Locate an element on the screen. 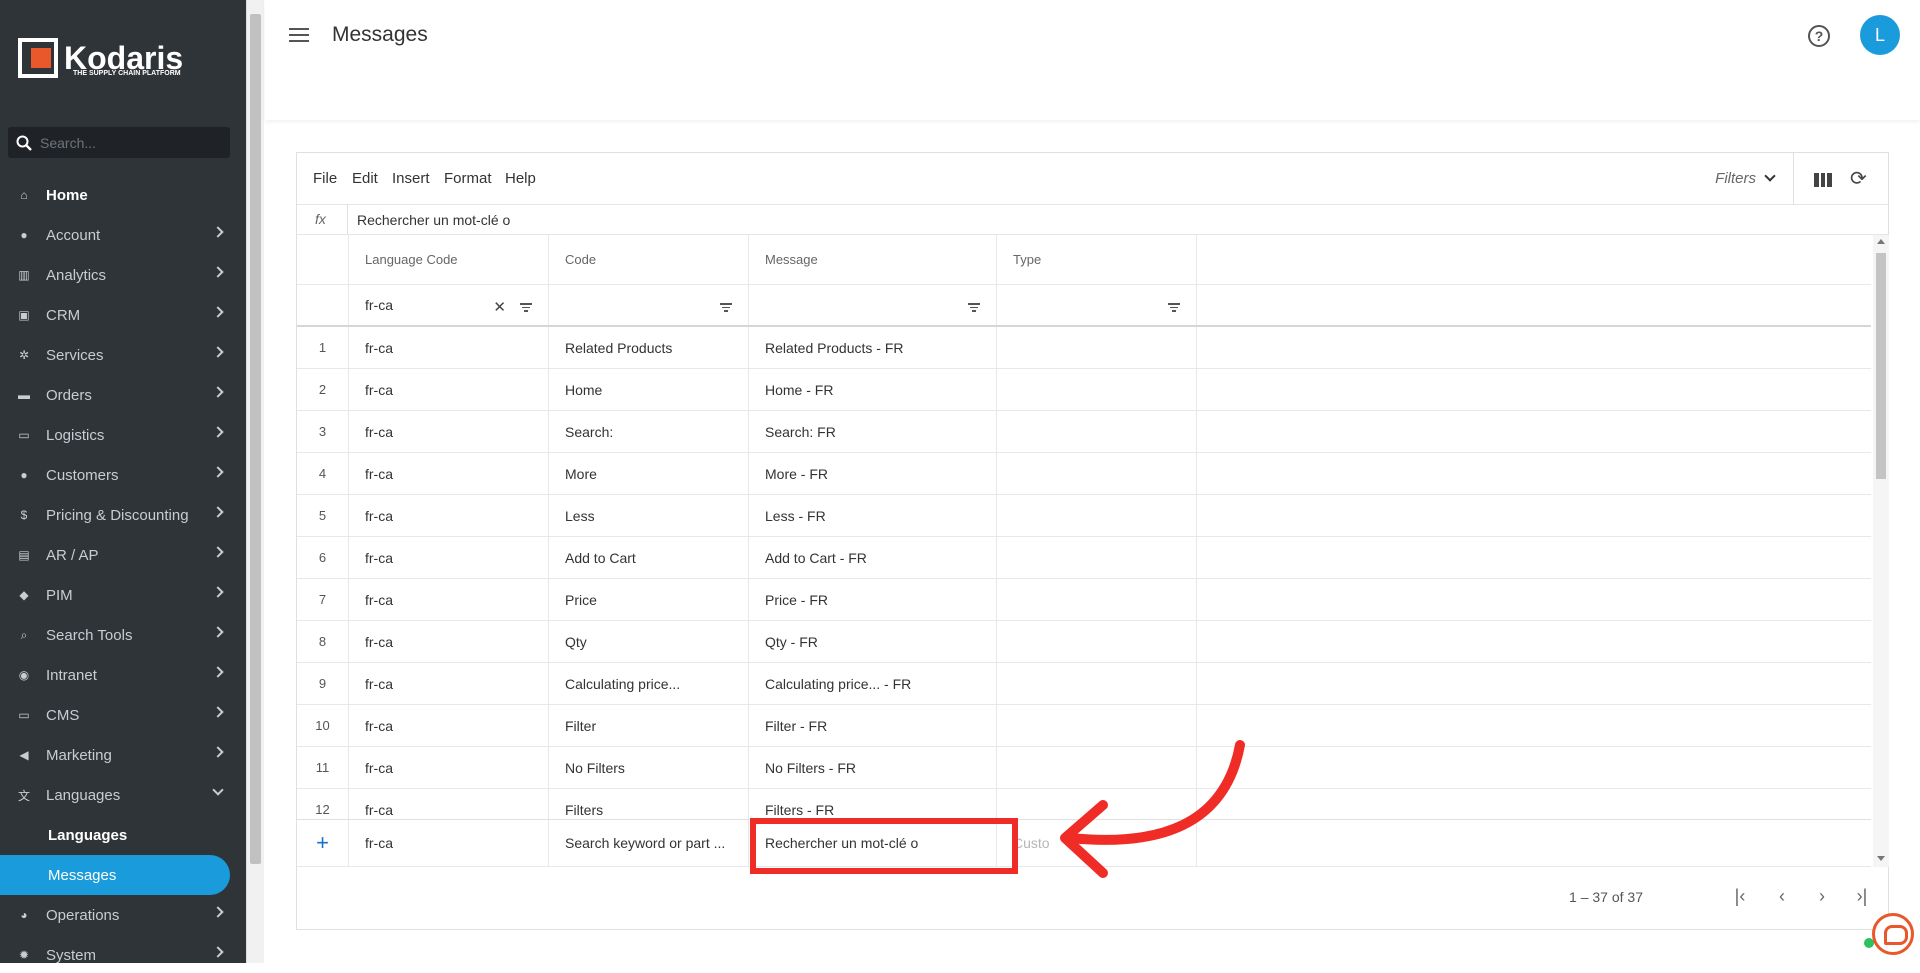  last-page-icon: ›| is located at coordinates (1862, 896).